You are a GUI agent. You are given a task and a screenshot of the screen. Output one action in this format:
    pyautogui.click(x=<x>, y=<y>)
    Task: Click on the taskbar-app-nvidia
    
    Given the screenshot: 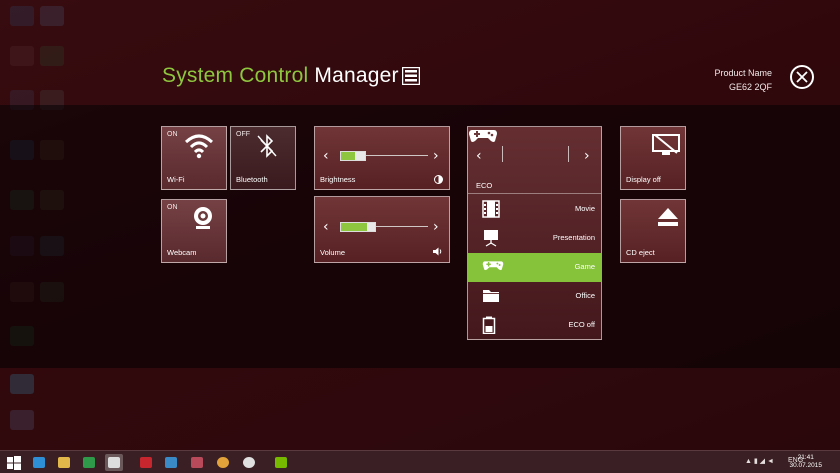 What is the action you would take?
    pyautogui.click(x=281, y=462)
    